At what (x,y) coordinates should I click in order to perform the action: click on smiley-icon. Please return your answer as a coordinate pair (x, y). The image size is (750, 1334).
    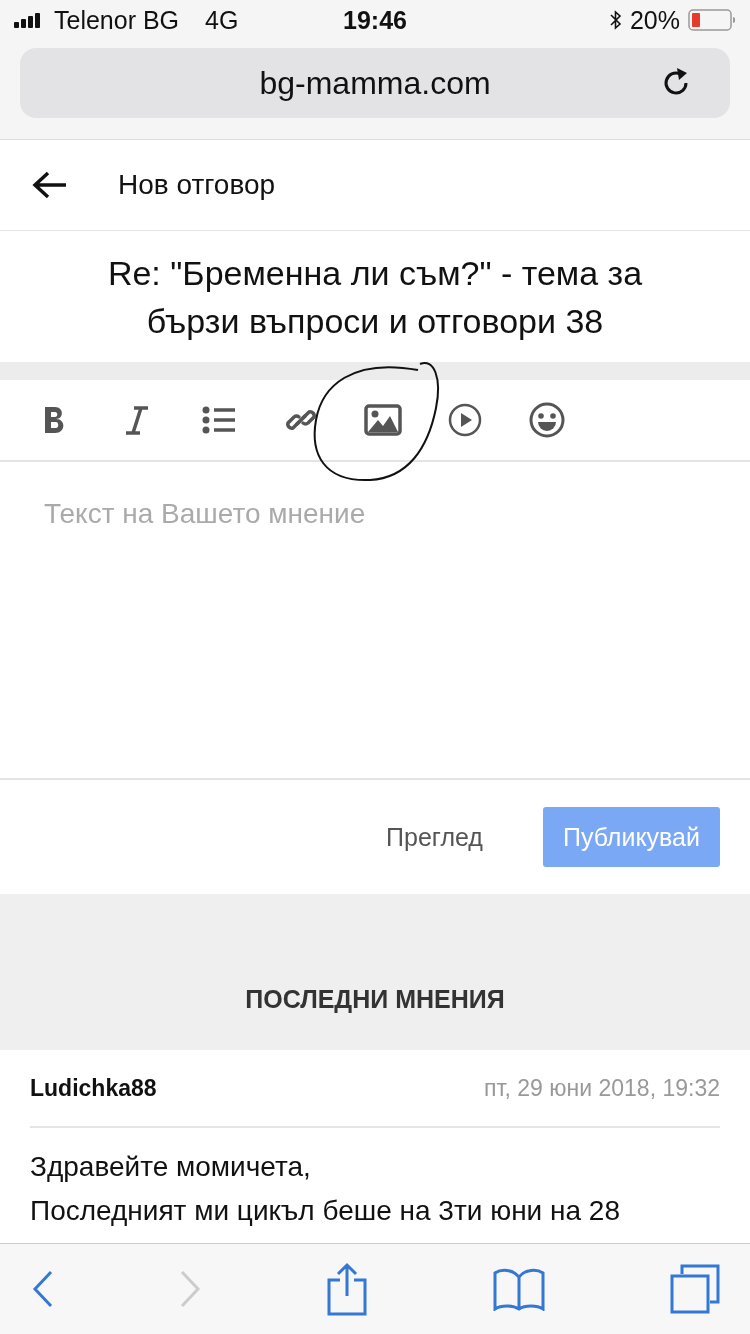
    Looking at the image, I should click on (547, 420).